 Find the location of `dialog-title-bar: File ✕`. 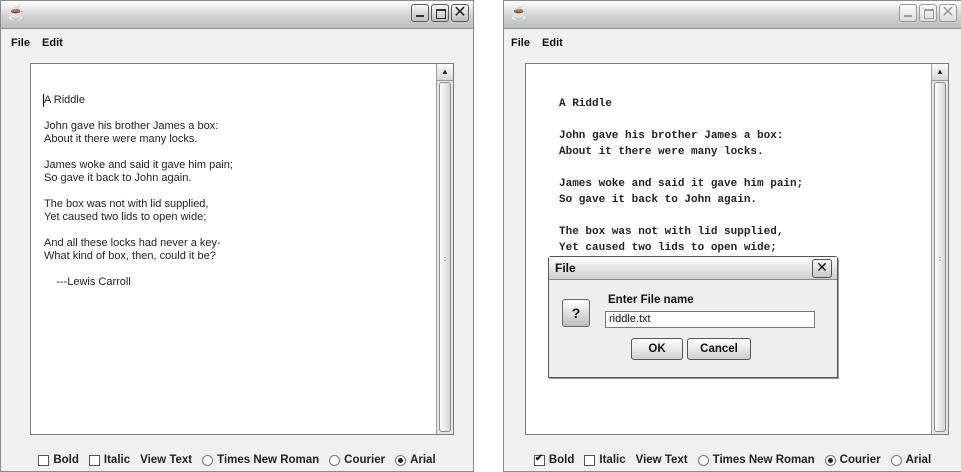

dialog-title-bar: File ✕ is located at coordinates (693, 268).